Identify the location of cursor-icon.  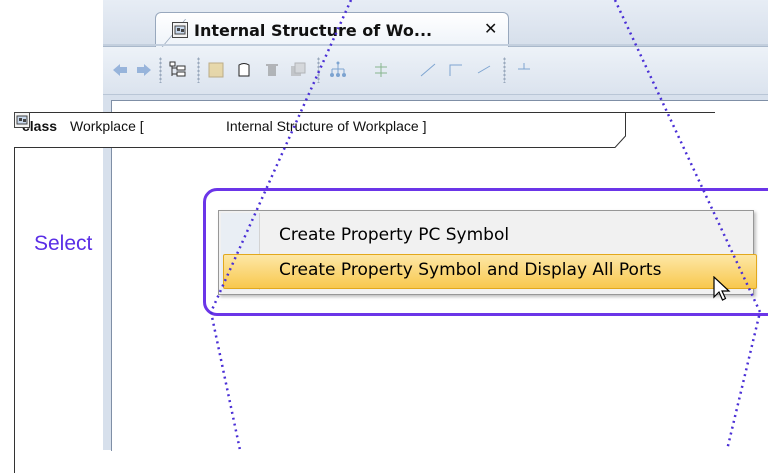
(722, 288).